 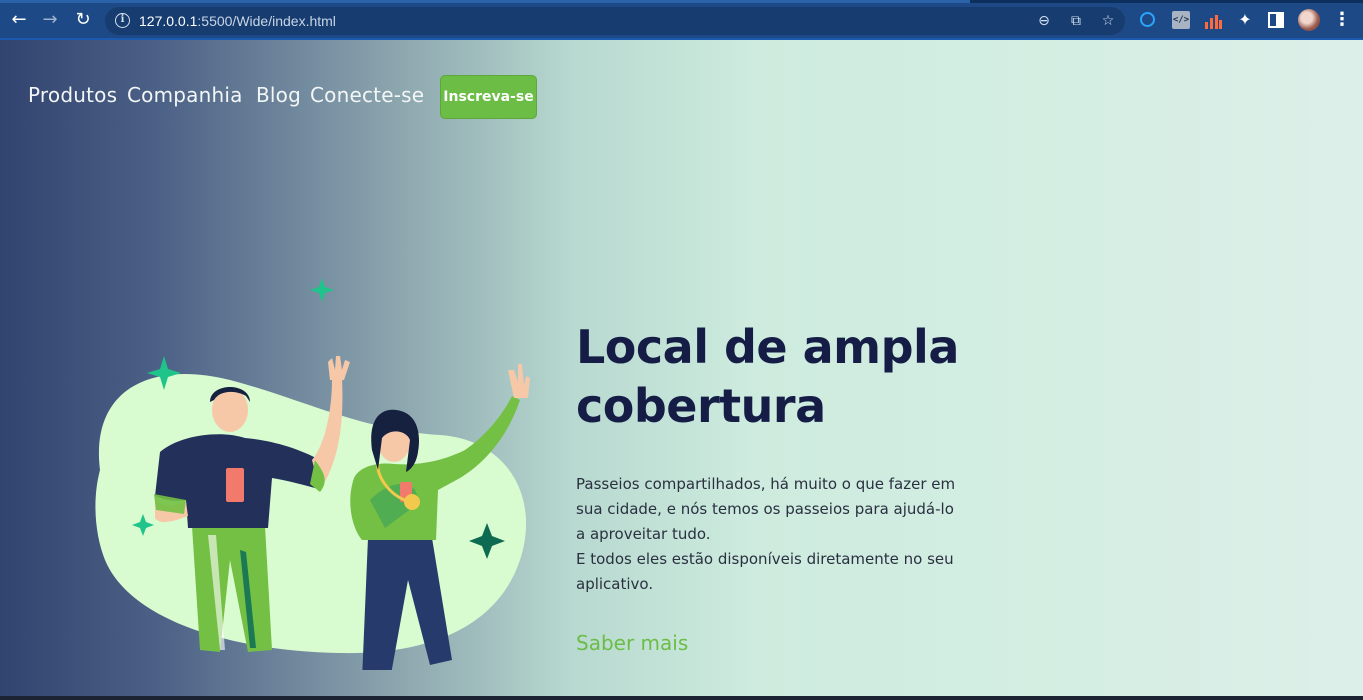 I want to click on reload-icon: ↻, so click(x=83, y=20).